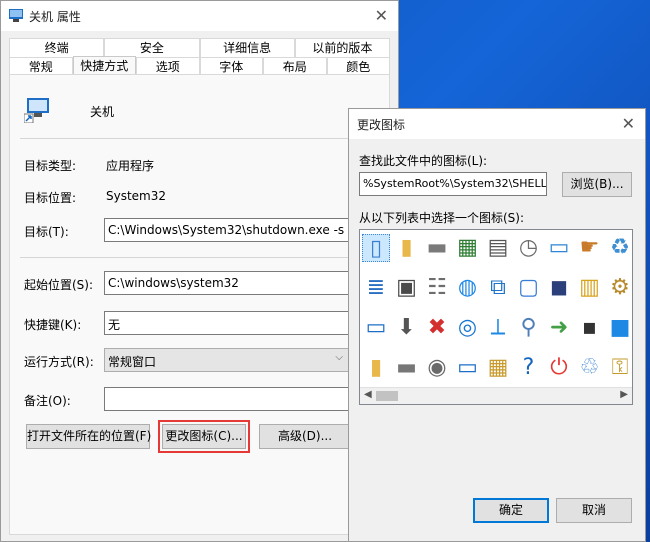  What do you see at coordinates (342, 47) in the screenshot?
I see `tab-previous-versions: 以前的版本` at bounding box center [342, 47].